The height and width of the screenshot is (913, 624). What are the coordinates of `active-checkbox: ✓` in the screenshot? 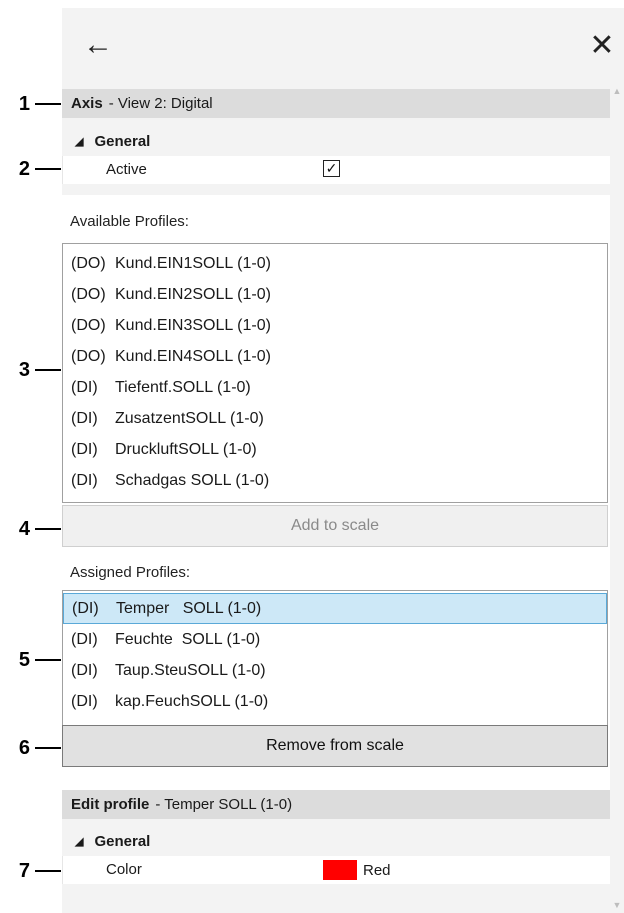 It's located at (331, 168).